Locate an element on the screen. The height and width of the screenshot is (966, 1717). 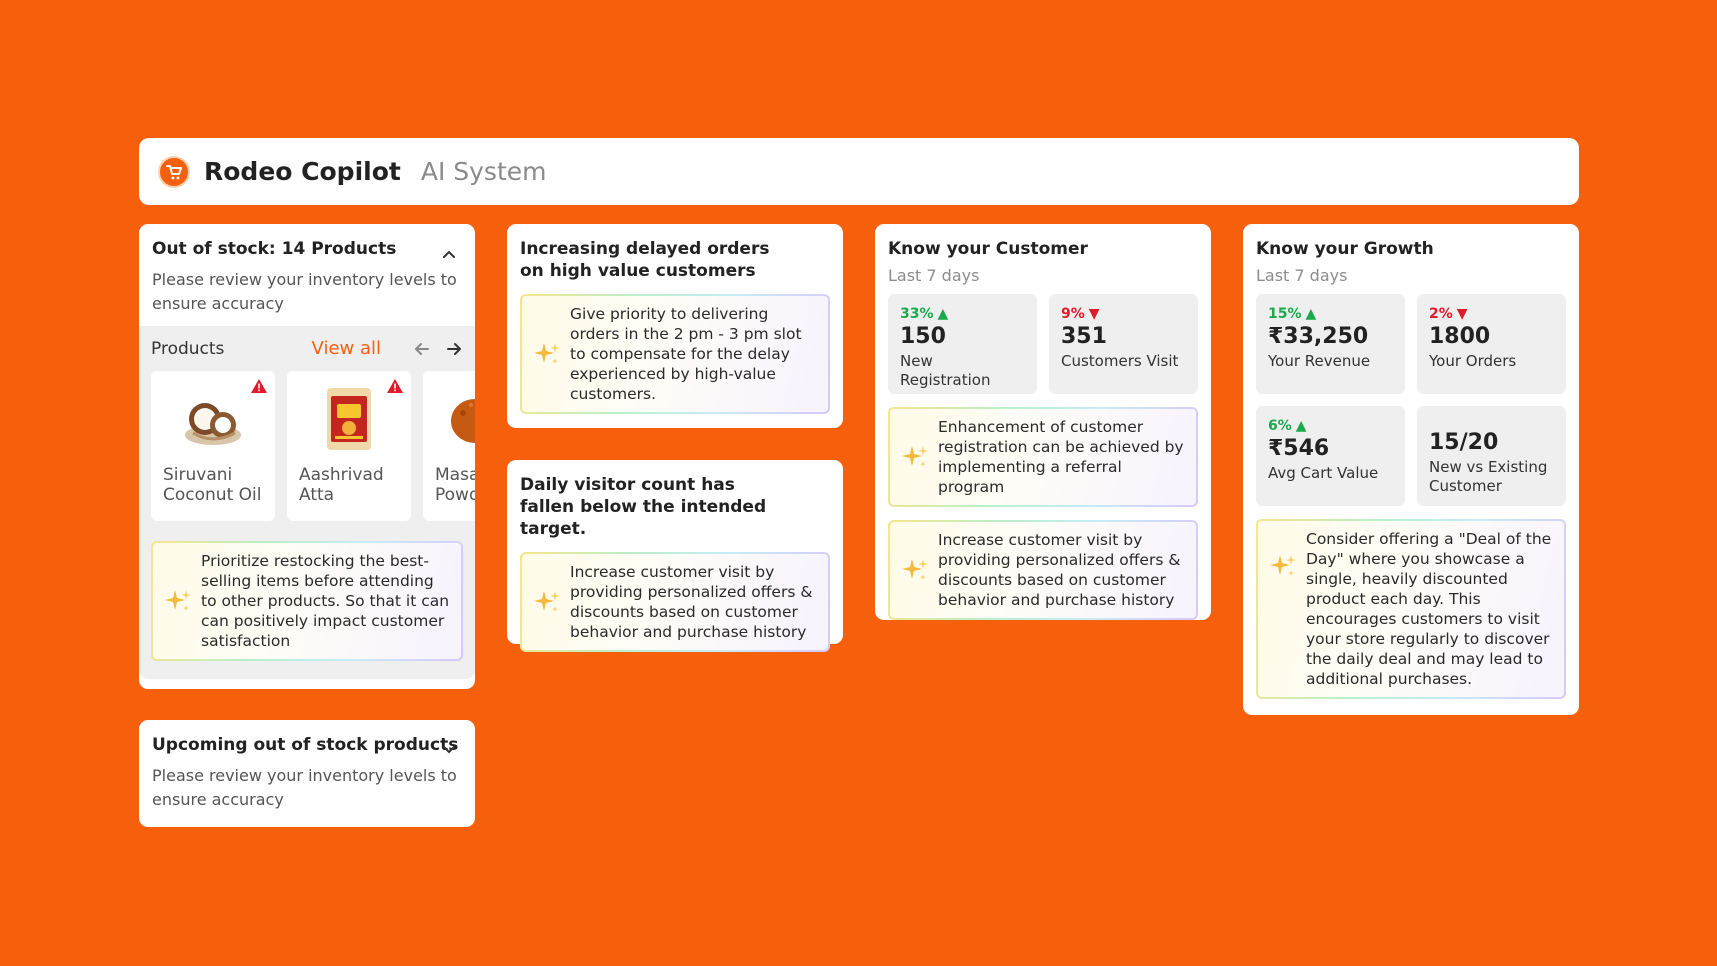
growth-period: Last 7 days is located at coordinates (1302, 275).